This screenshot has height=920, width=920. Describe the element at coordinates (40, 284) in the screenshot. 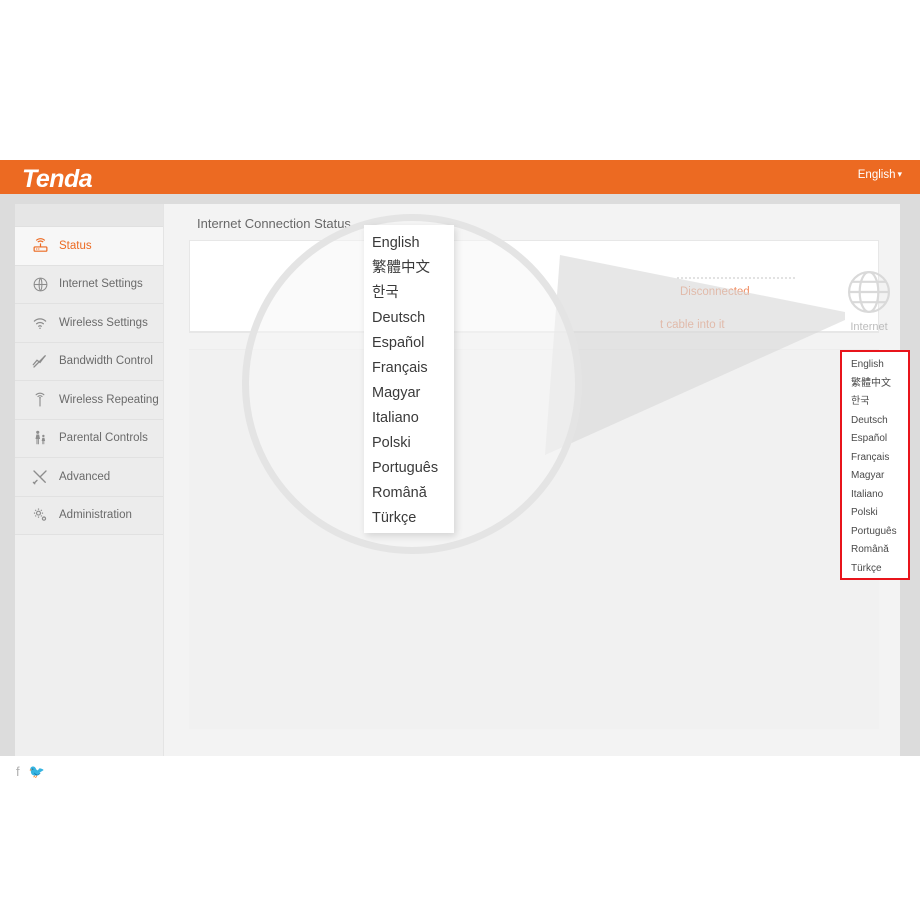

I see `globe-icon` at that location.